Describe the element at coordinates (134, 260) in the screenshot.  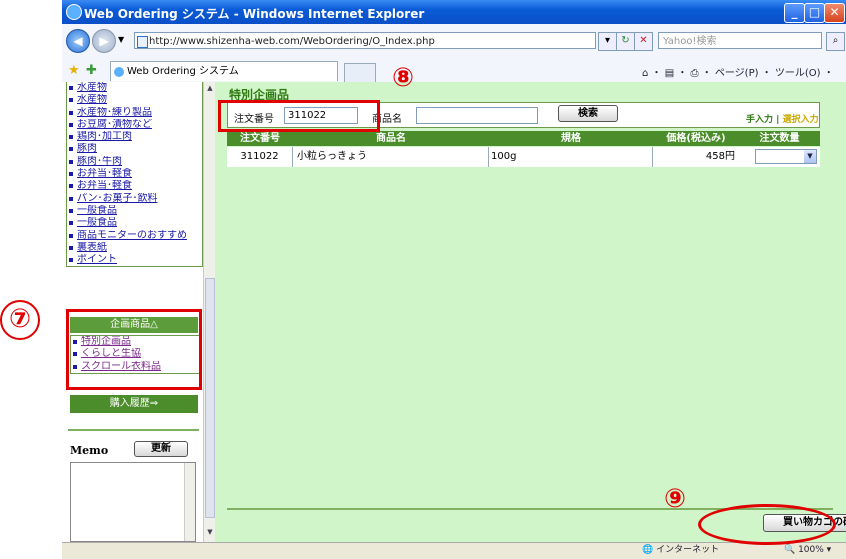
I see `category-item: ポイント` at that location.